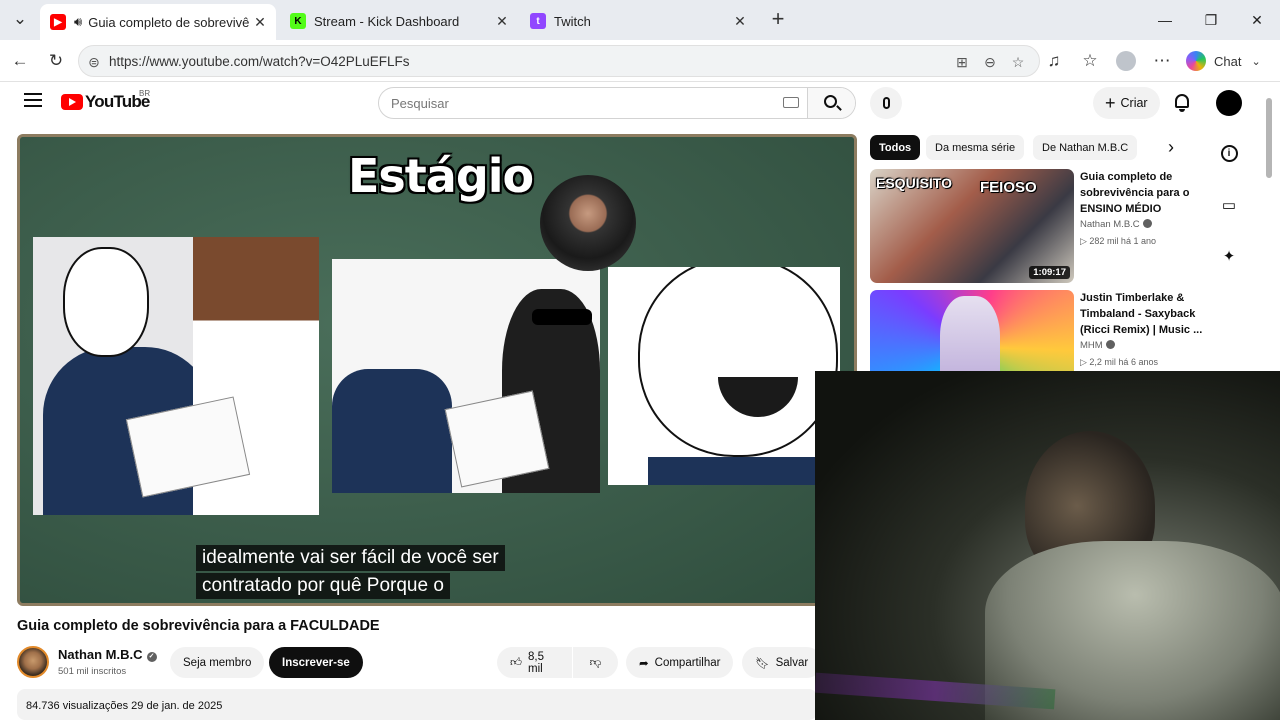  Describe the element at coordinates (1122, 241) in the screenshot. I see `recommendation-stats: 282 mil há 1 ano` at that location.